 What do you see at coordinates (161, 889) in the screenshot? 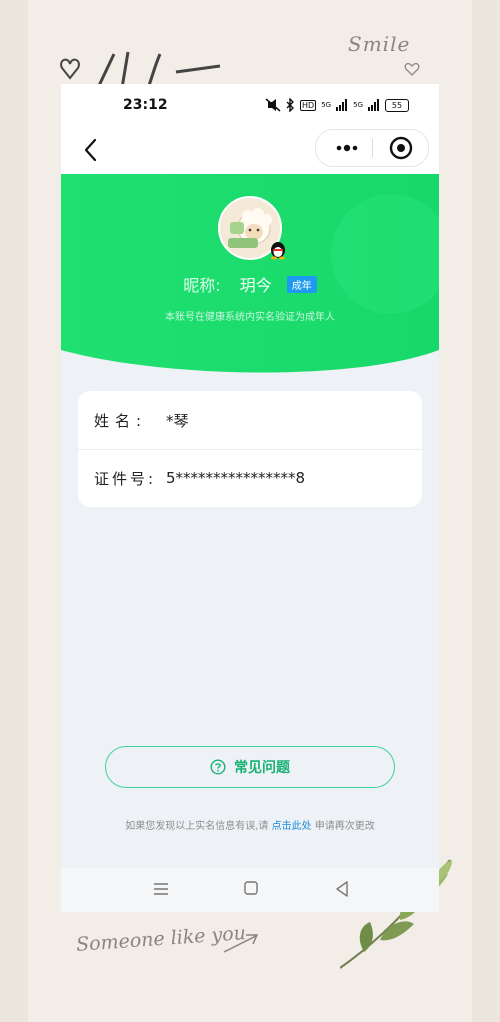
I see `menu-icon` at bounding box center [161, 889].